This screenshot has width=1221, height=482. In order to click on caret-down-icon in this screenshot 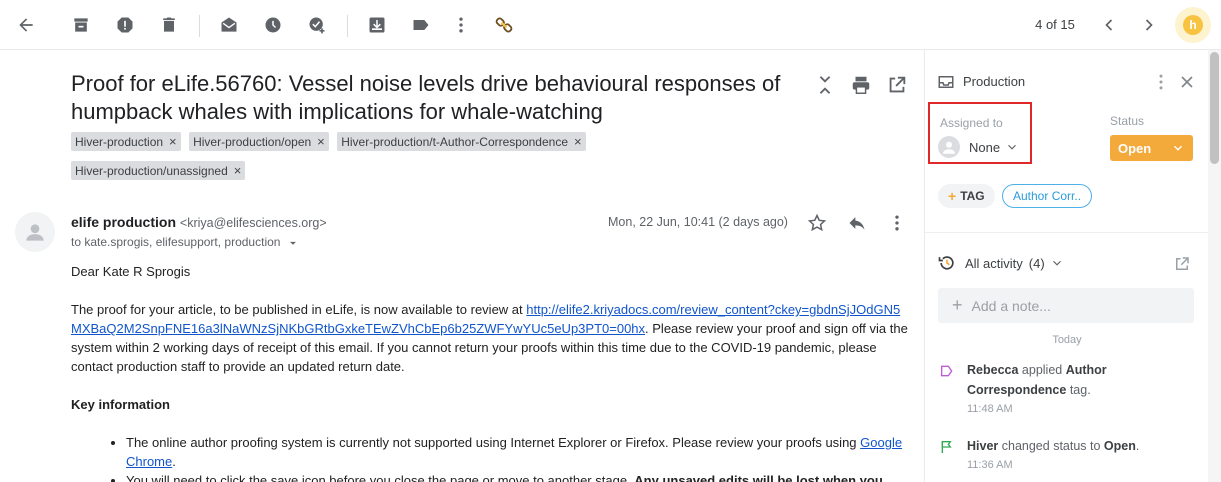, I will do `click(293, 243)`.